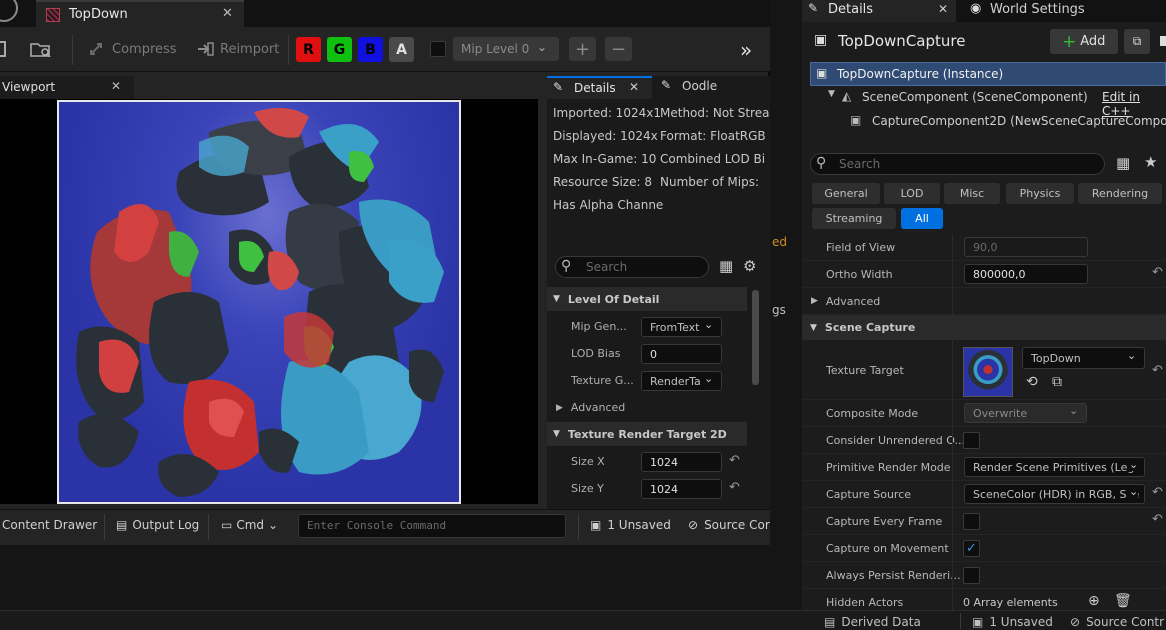 The width and height of the screenshot is (1166, 630). I want to click on alpha-channel-toggle: A, so click(401, 49).